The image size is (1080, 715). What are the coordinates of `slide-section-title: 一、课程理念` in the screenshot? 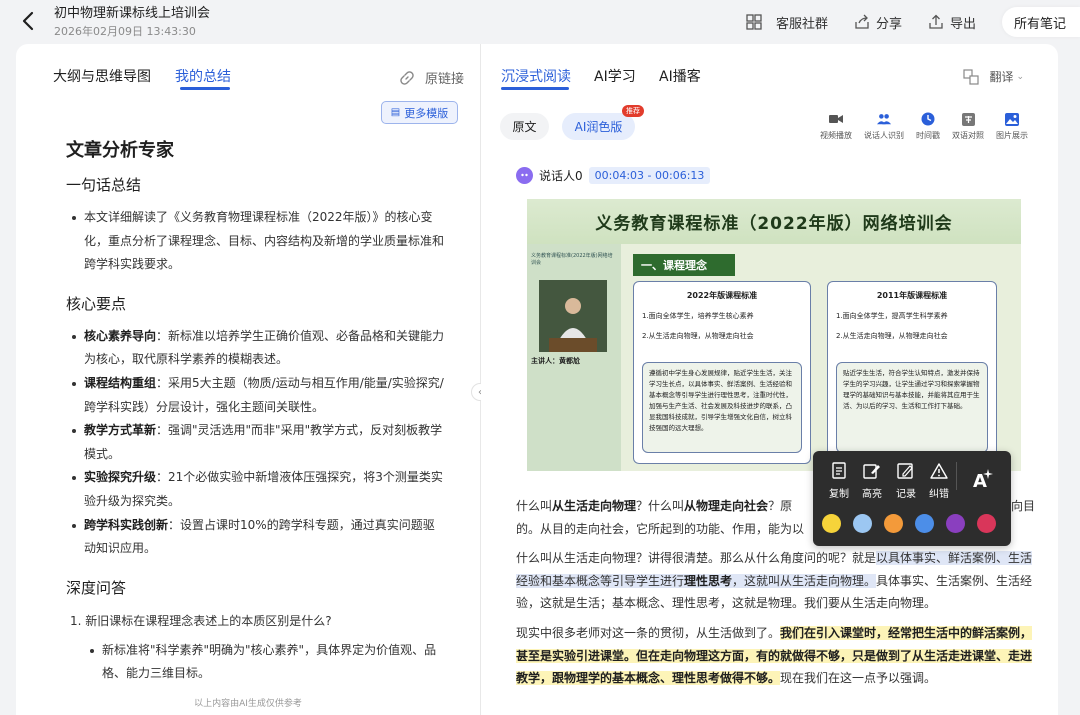 It's located at (684, 265).